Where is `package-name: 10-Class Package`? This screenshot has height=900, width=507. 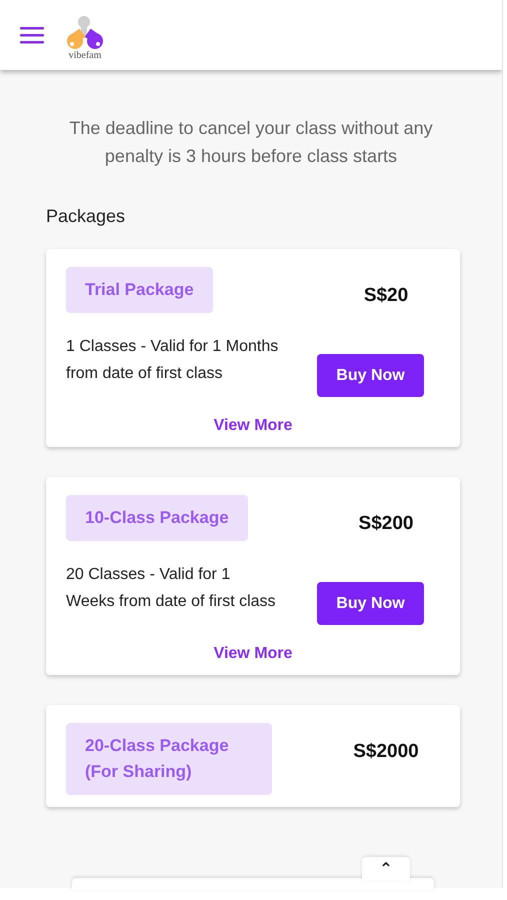 package-name: 10-Class Package is located at coordinates (157, 518).